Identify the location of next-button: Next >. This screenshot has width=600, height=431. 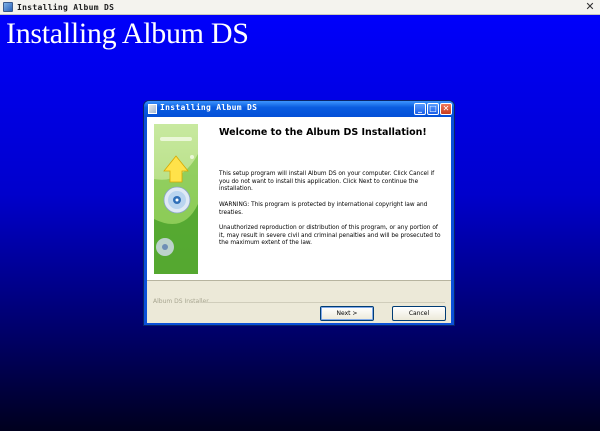
(347, 313).